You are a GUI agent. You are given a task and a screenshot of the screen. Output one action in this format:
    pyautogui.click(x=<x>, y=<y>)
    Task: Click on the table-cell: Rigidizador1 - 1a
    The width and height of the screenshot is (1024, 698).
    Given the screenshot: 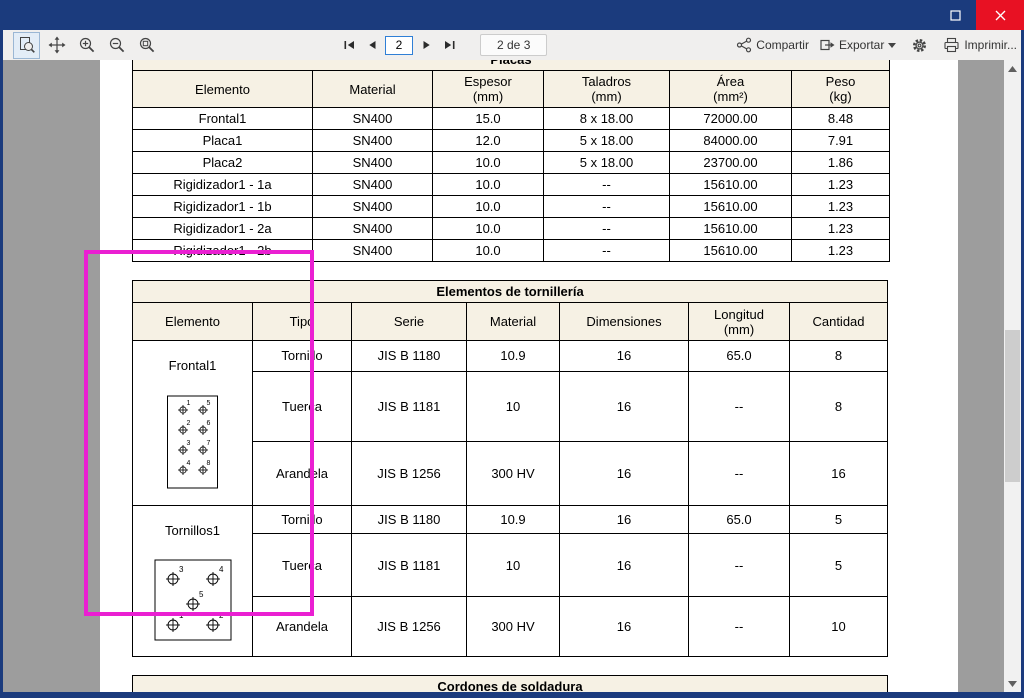 What is the action you would take?
    pyautogui.click(x=222, y=184)
    